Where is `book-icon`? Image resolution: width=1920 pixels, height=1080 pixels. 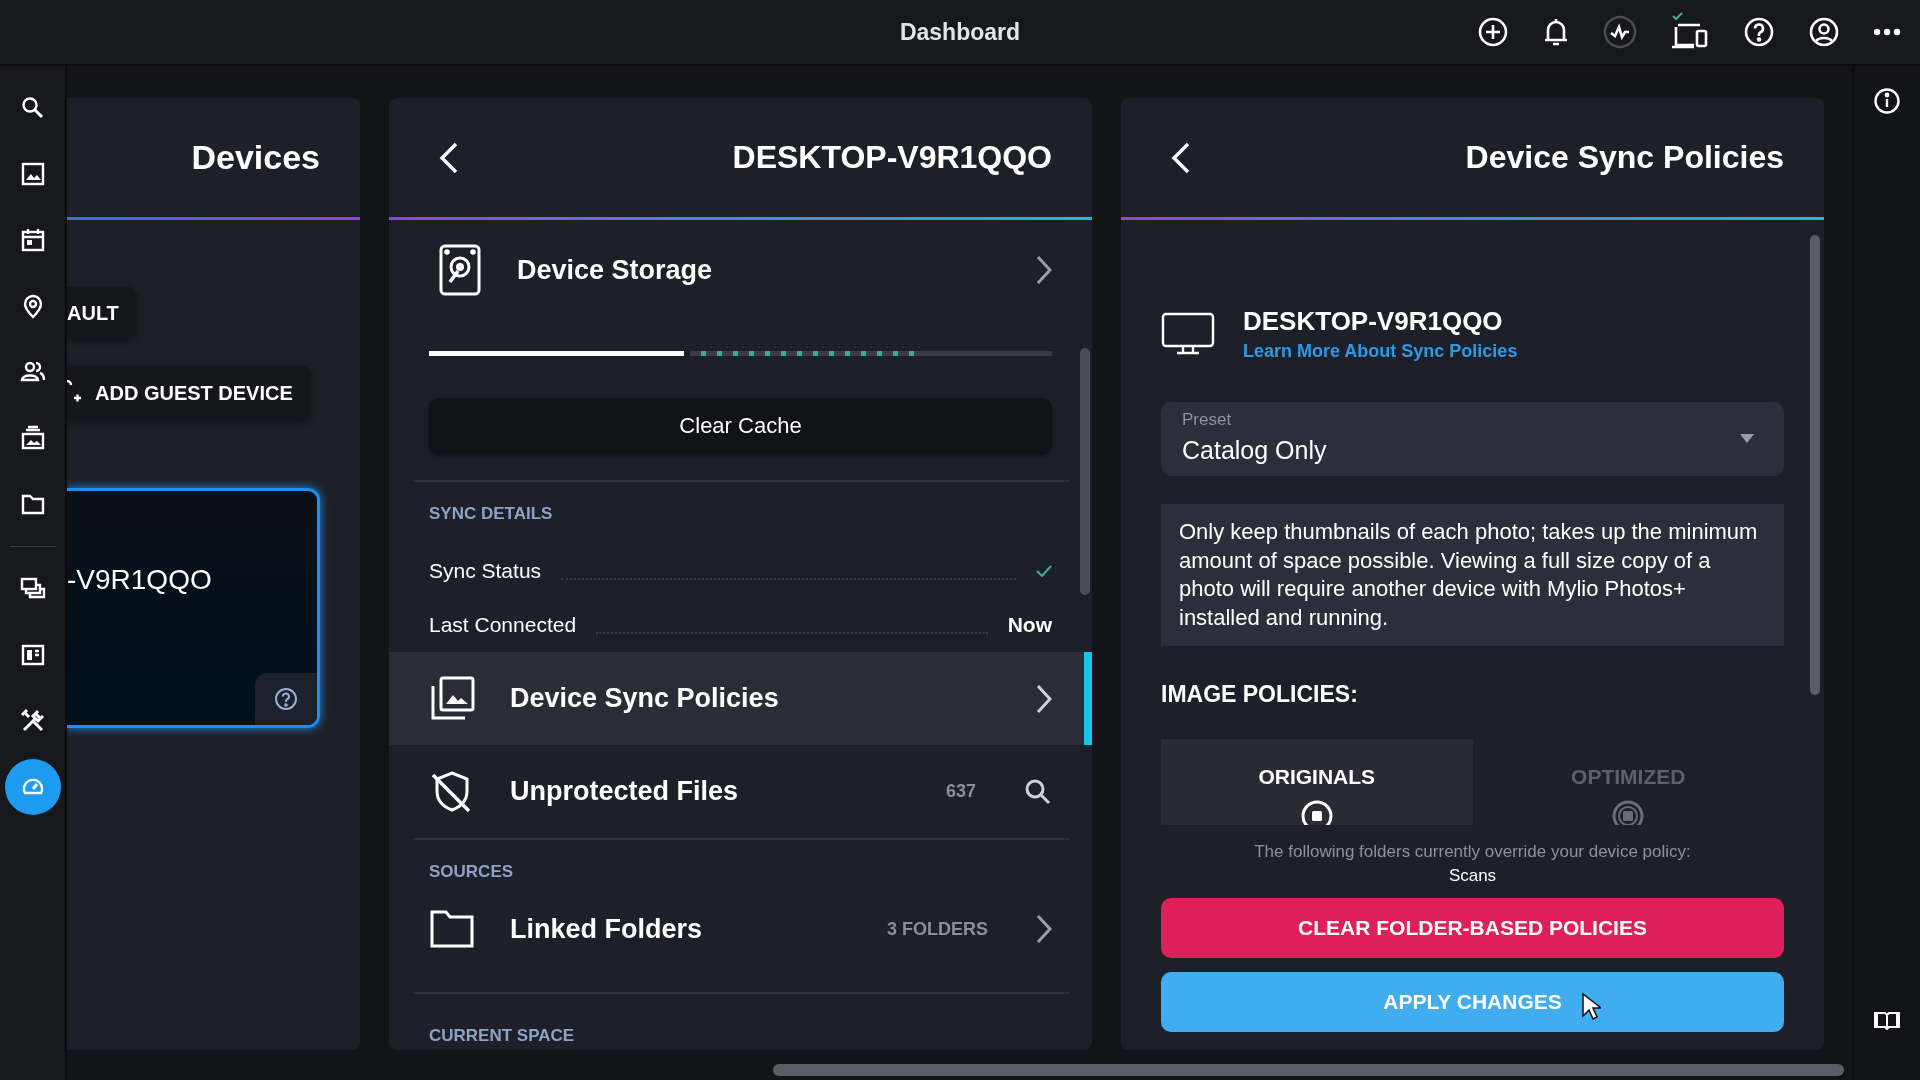 book-icon is located at coordinates (1887, 1020).